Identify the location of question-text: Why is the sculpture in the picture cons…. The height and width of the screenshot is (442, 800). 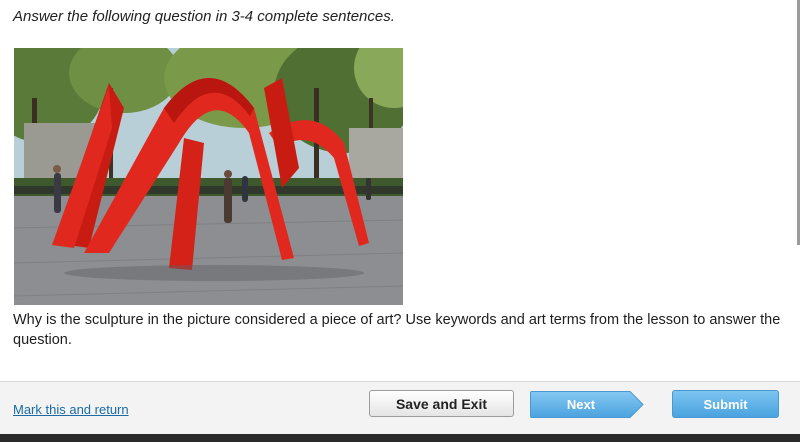
(397, 330).